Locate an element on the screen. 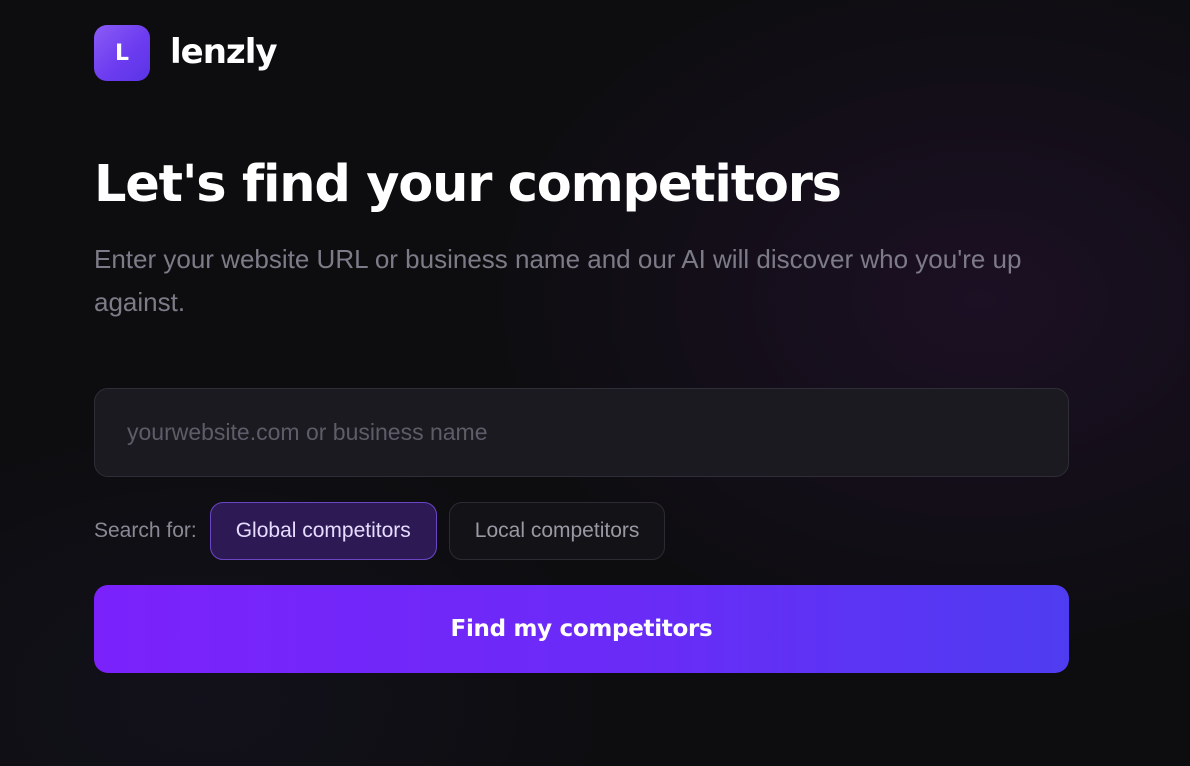 This screenshot has width=1190, height=766. global-competitors-label: Global competitors is located at coordinates (323, 530).